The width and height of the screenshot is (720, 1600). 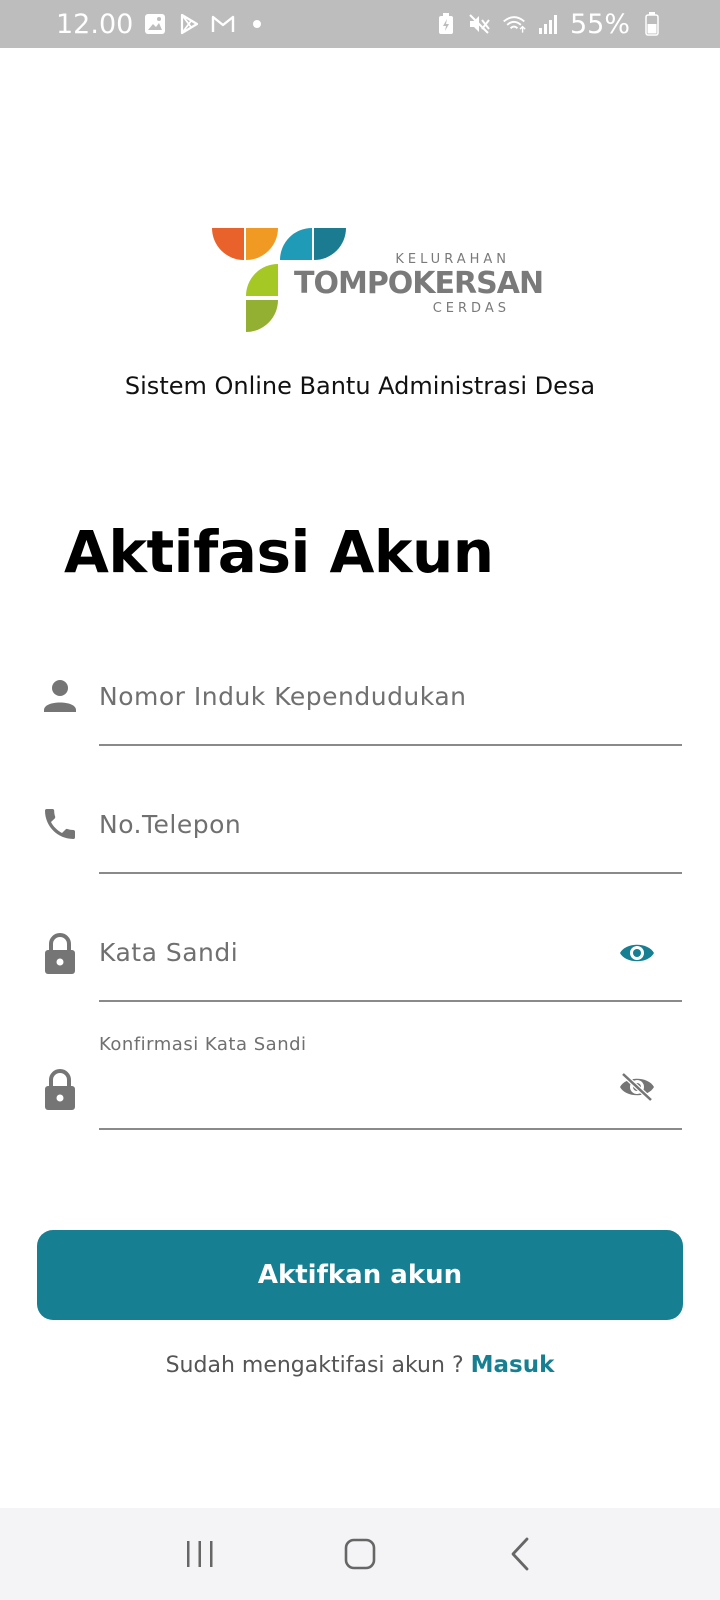 I want to click on nik-underline, so click(x=390, y=745).